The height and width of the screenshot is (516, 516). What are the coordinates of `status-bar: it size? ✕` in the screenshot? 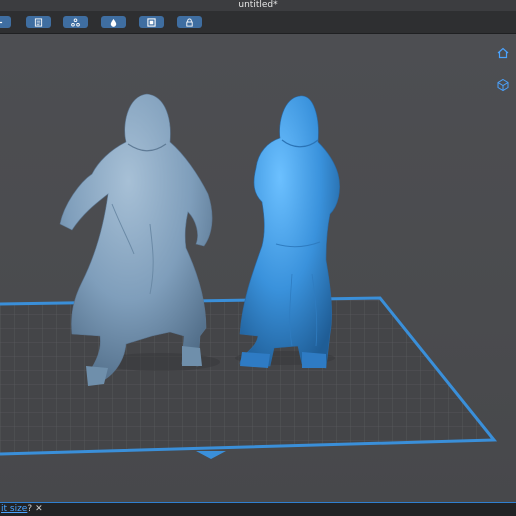 It's located at (258, 509).